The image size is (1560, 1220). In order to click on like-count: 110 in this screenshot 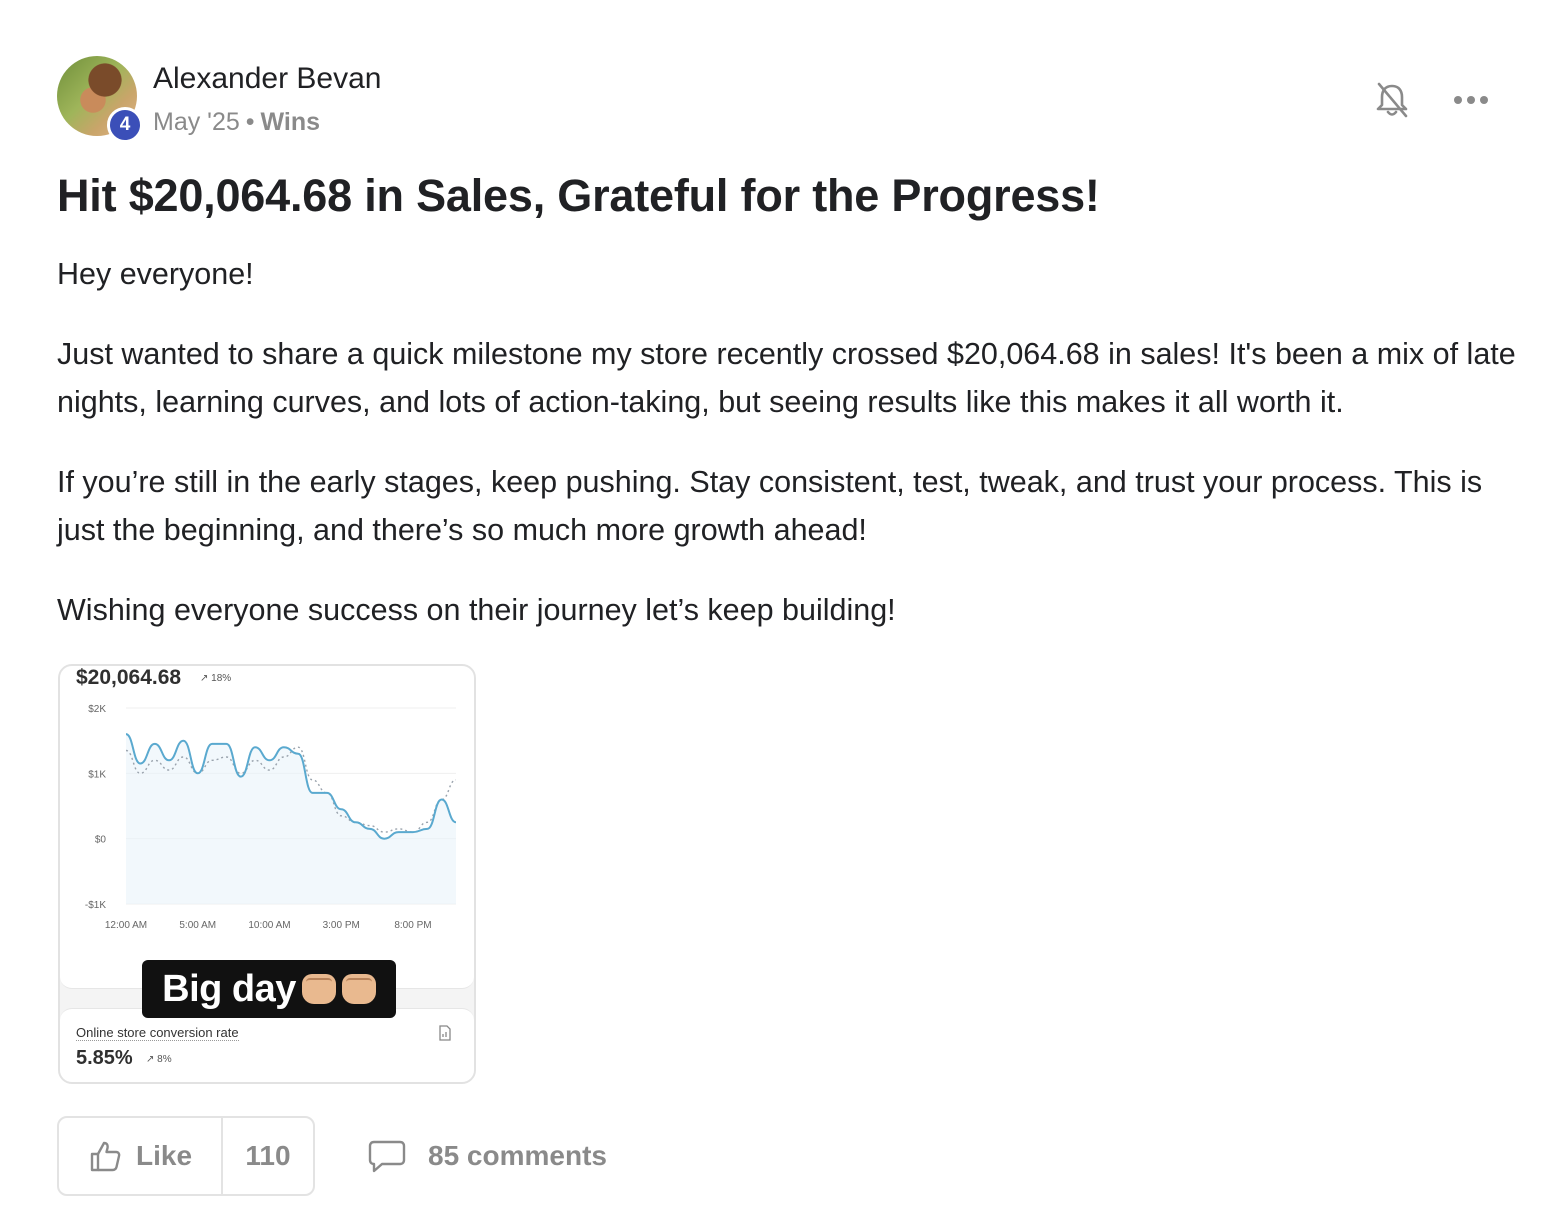, I will do `click(268, 1156)`.